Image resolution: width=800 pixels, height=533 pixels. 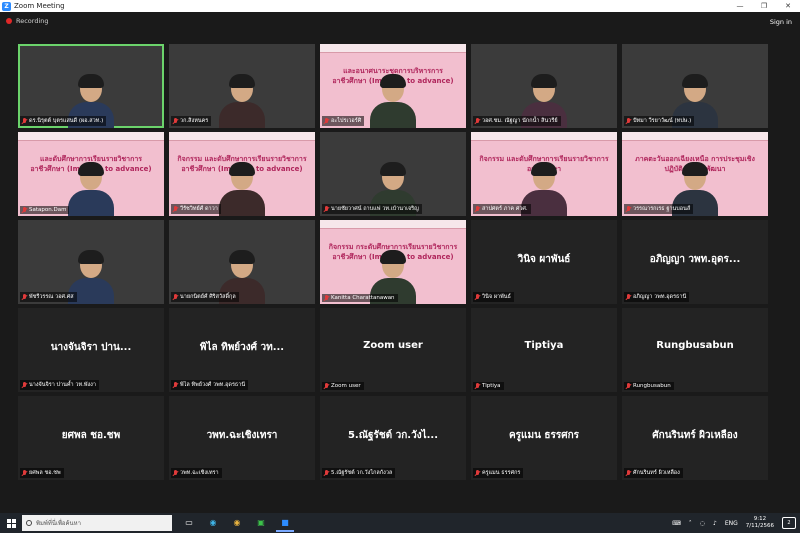 What do you see at coordinates (400, 6) in the screenshot?
I see `window-titlebar: Z Zoom Meeting — ❐ ✕` at bounding box center [400, 6].